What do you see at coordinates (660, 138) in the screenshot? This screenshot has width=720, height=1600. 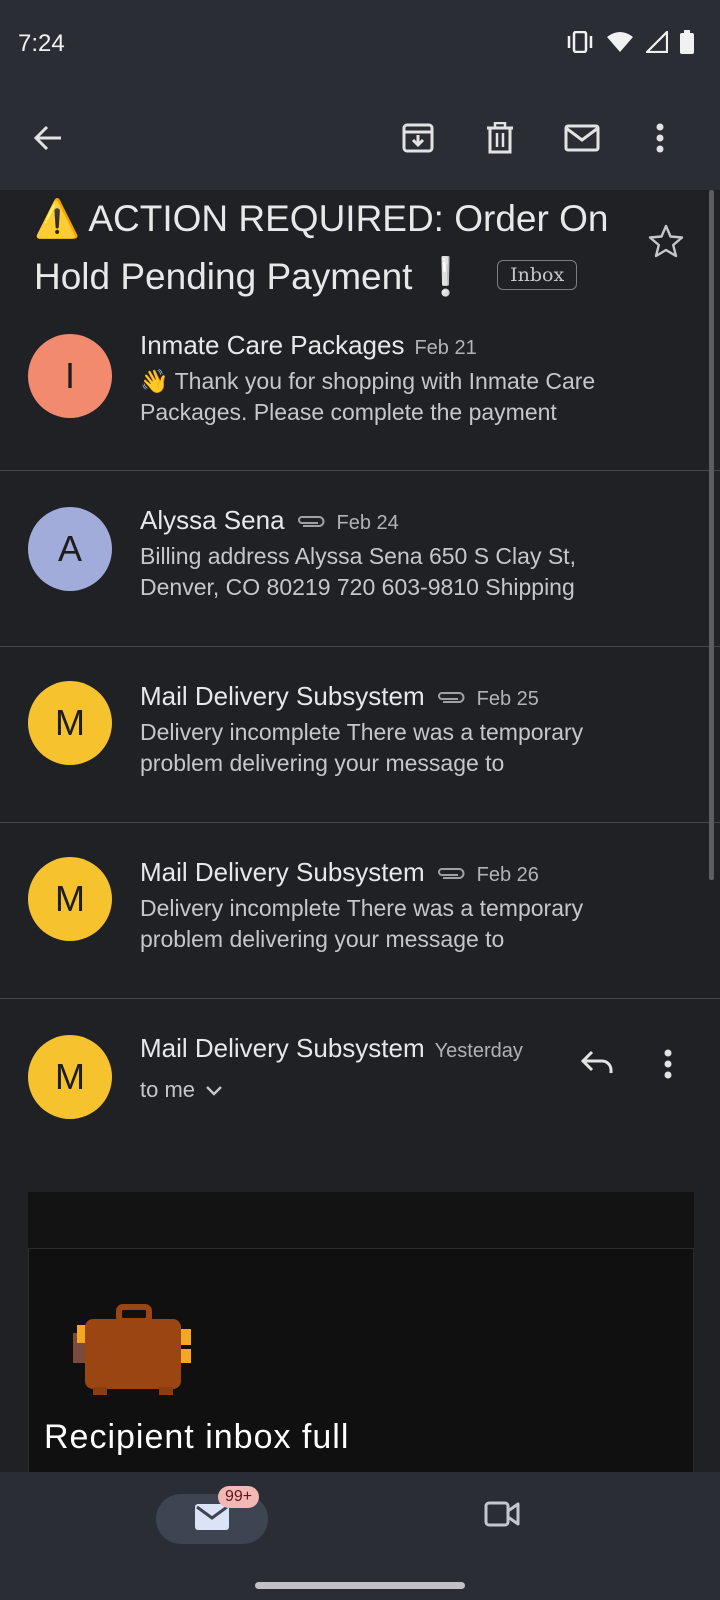 I see `more-vert-icon` at bounding box center [660, 138].